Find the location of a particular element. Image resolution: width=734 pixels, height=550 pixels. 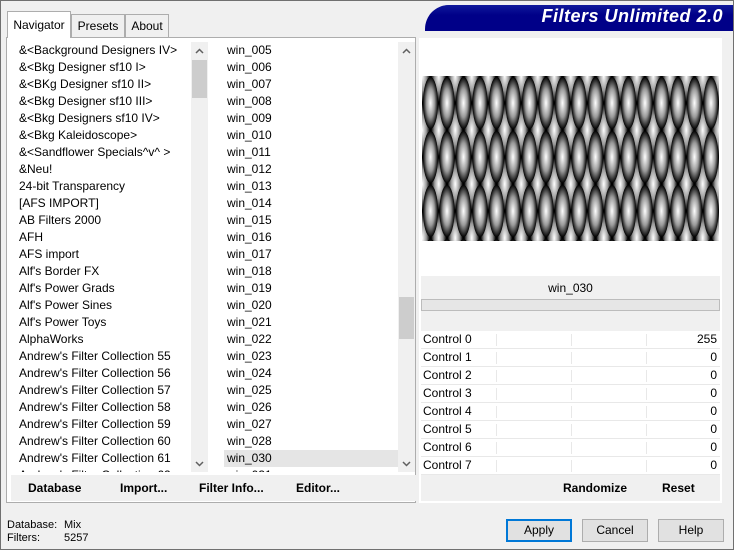

control-label: Control 6 is located at coordinates (447, 447).